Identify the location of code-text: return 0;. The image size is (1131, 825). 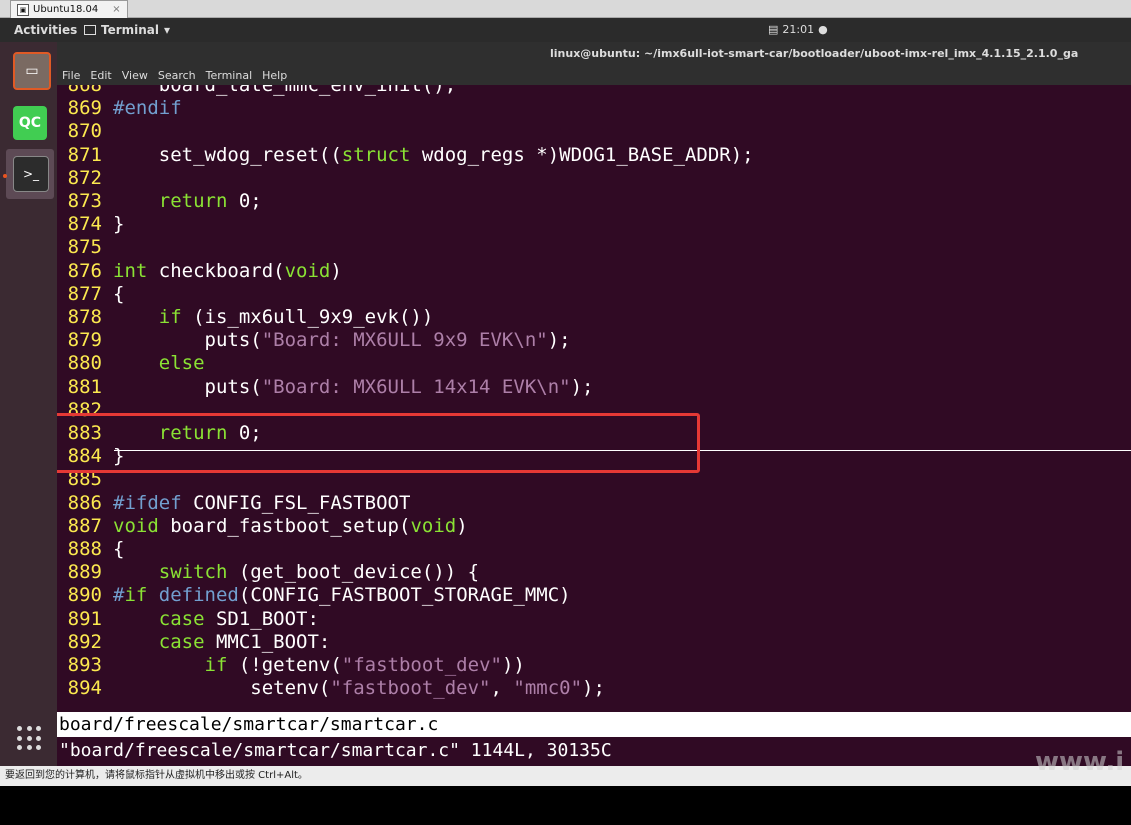
(210, 201).